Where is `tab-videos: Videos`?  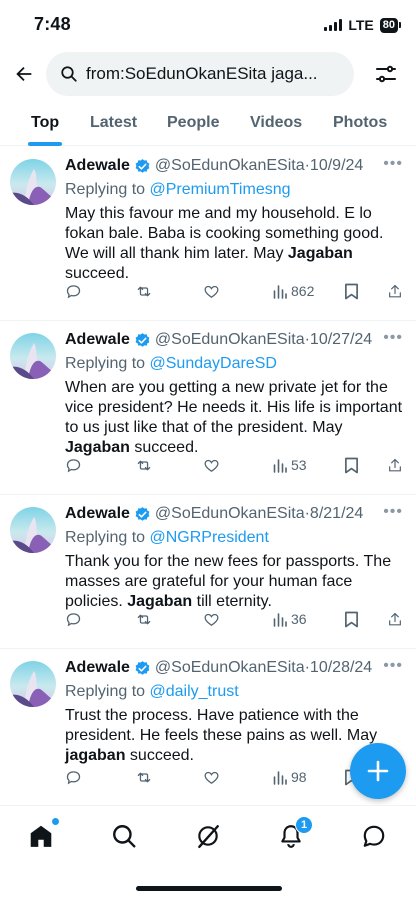 tab-videos: Videos is located at coordinates (276, 123).